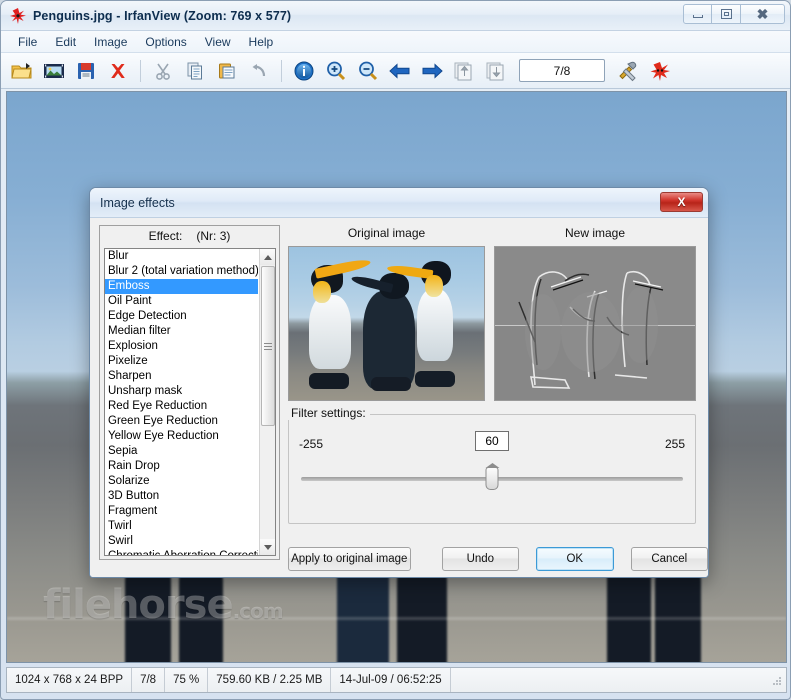 This screenshot has width=791, height=700. Describe the element at coordinates (22, 71) in the screenshot. I see `open-folder-icon` at that location.